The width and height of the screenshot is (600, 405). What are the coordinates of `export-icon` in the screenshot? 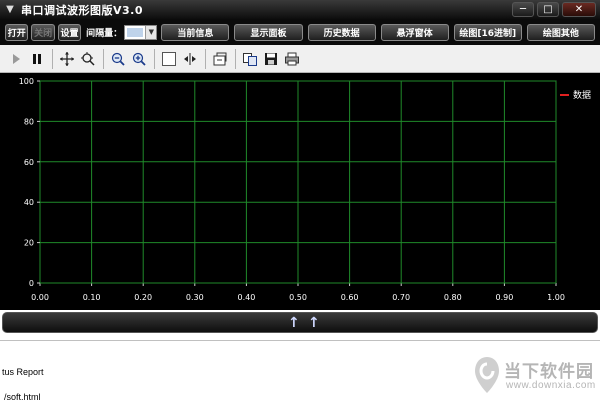 It's located at (220, 59).